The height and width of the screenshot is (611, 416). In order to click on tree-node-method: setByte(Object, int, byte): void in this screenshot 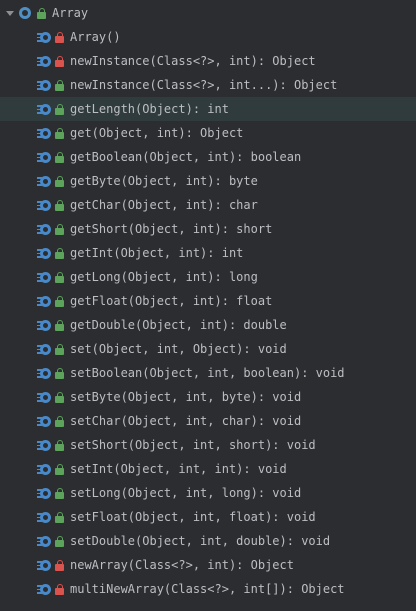, I will do `click(208, 397)`.